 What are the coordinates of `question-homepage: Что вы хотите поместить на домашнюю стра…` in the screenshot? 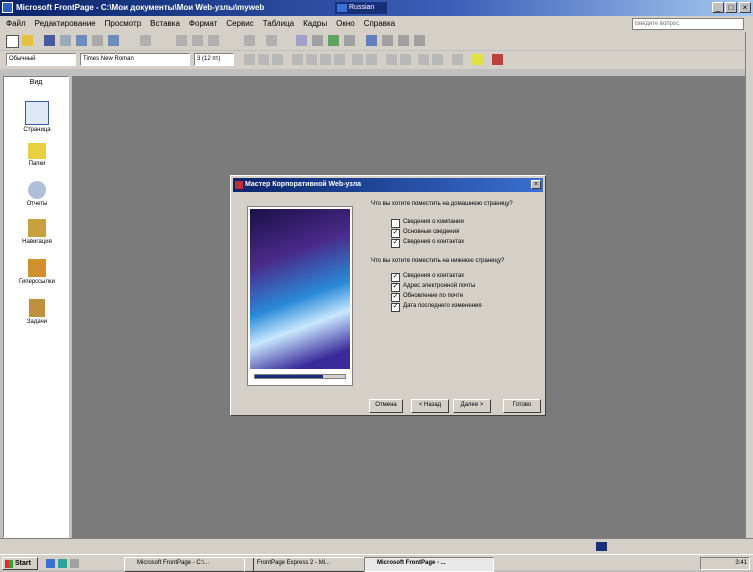 It's located at (442, 204).